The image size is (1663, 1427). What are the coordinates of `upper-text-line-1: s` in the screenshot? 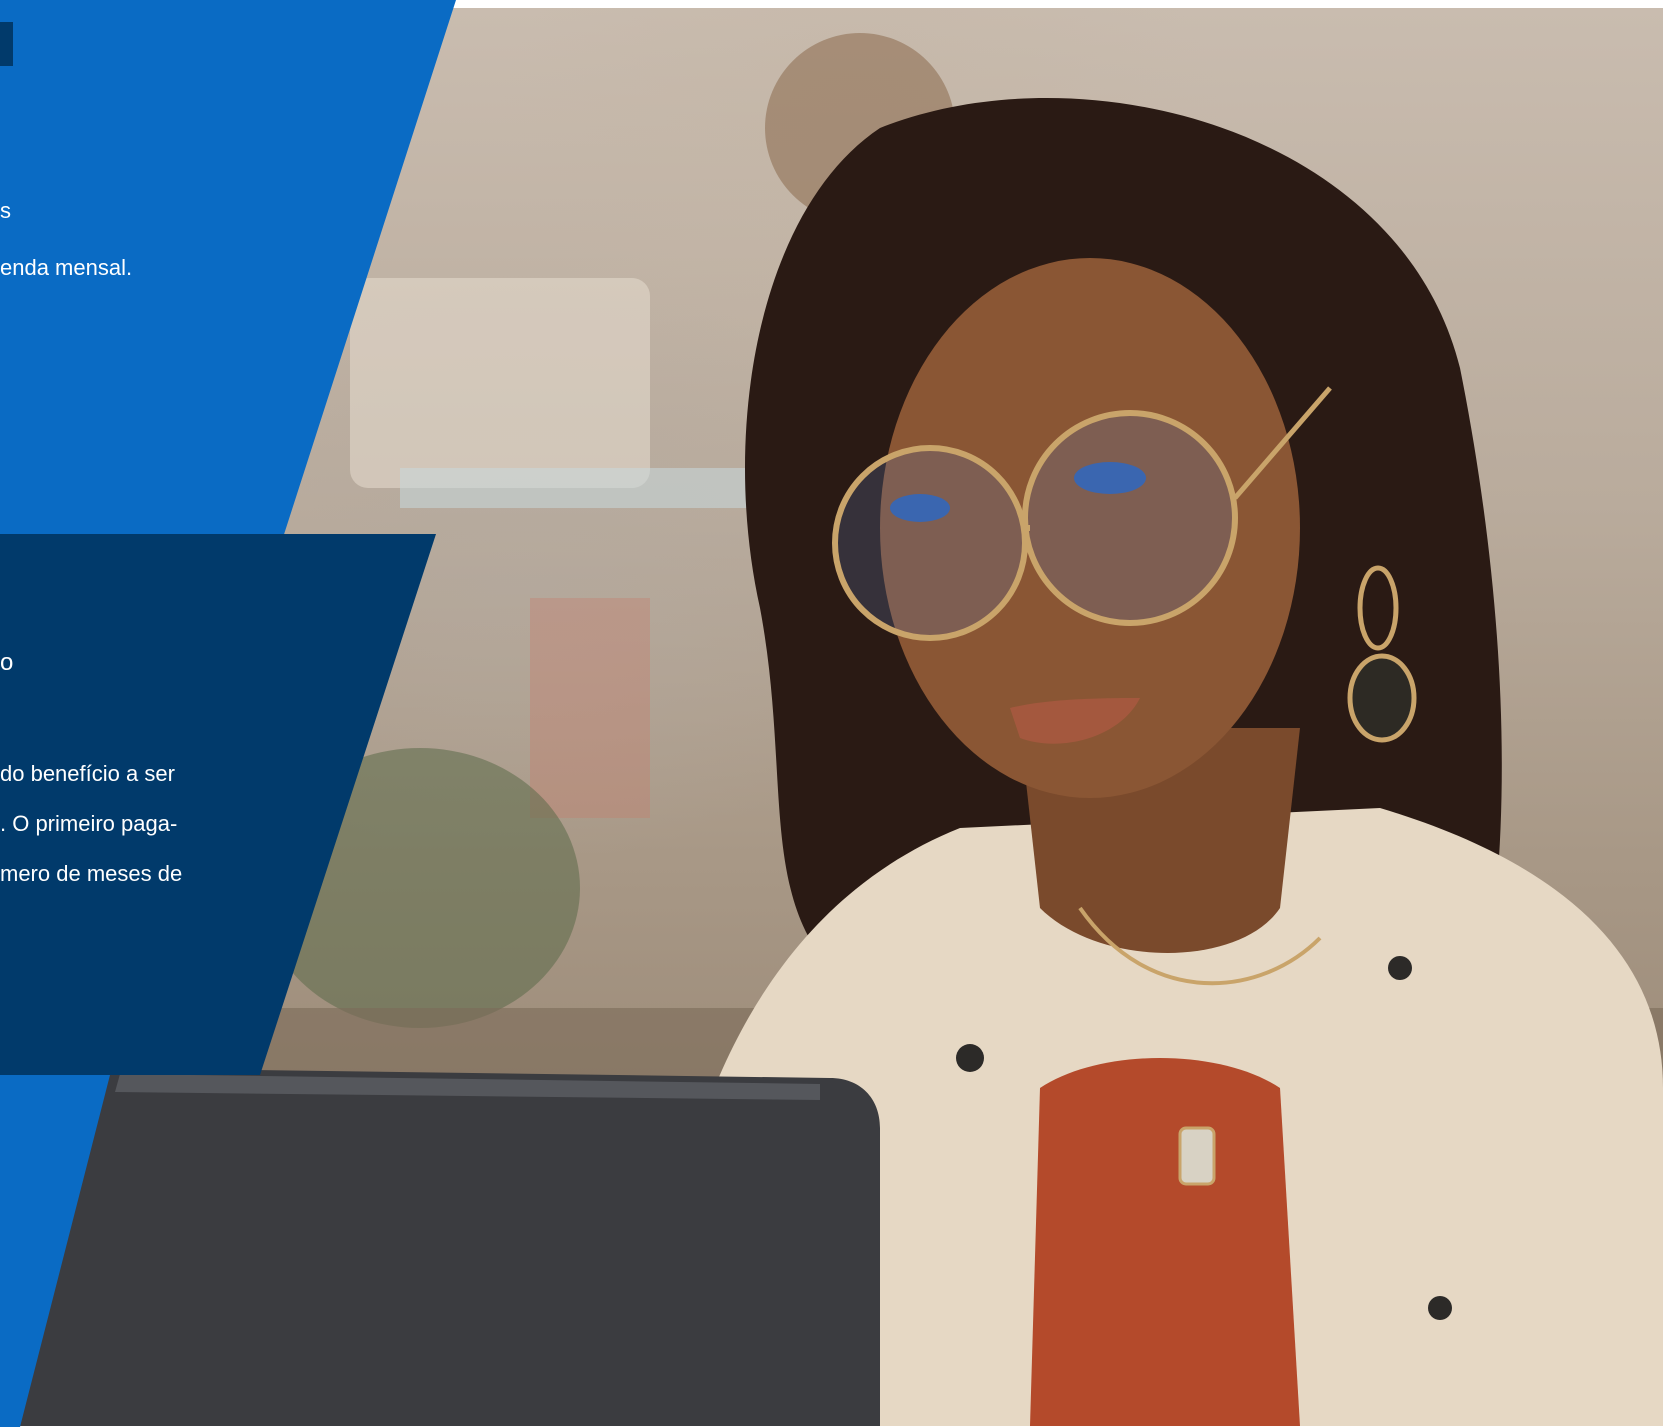 It's located at (5, 210).